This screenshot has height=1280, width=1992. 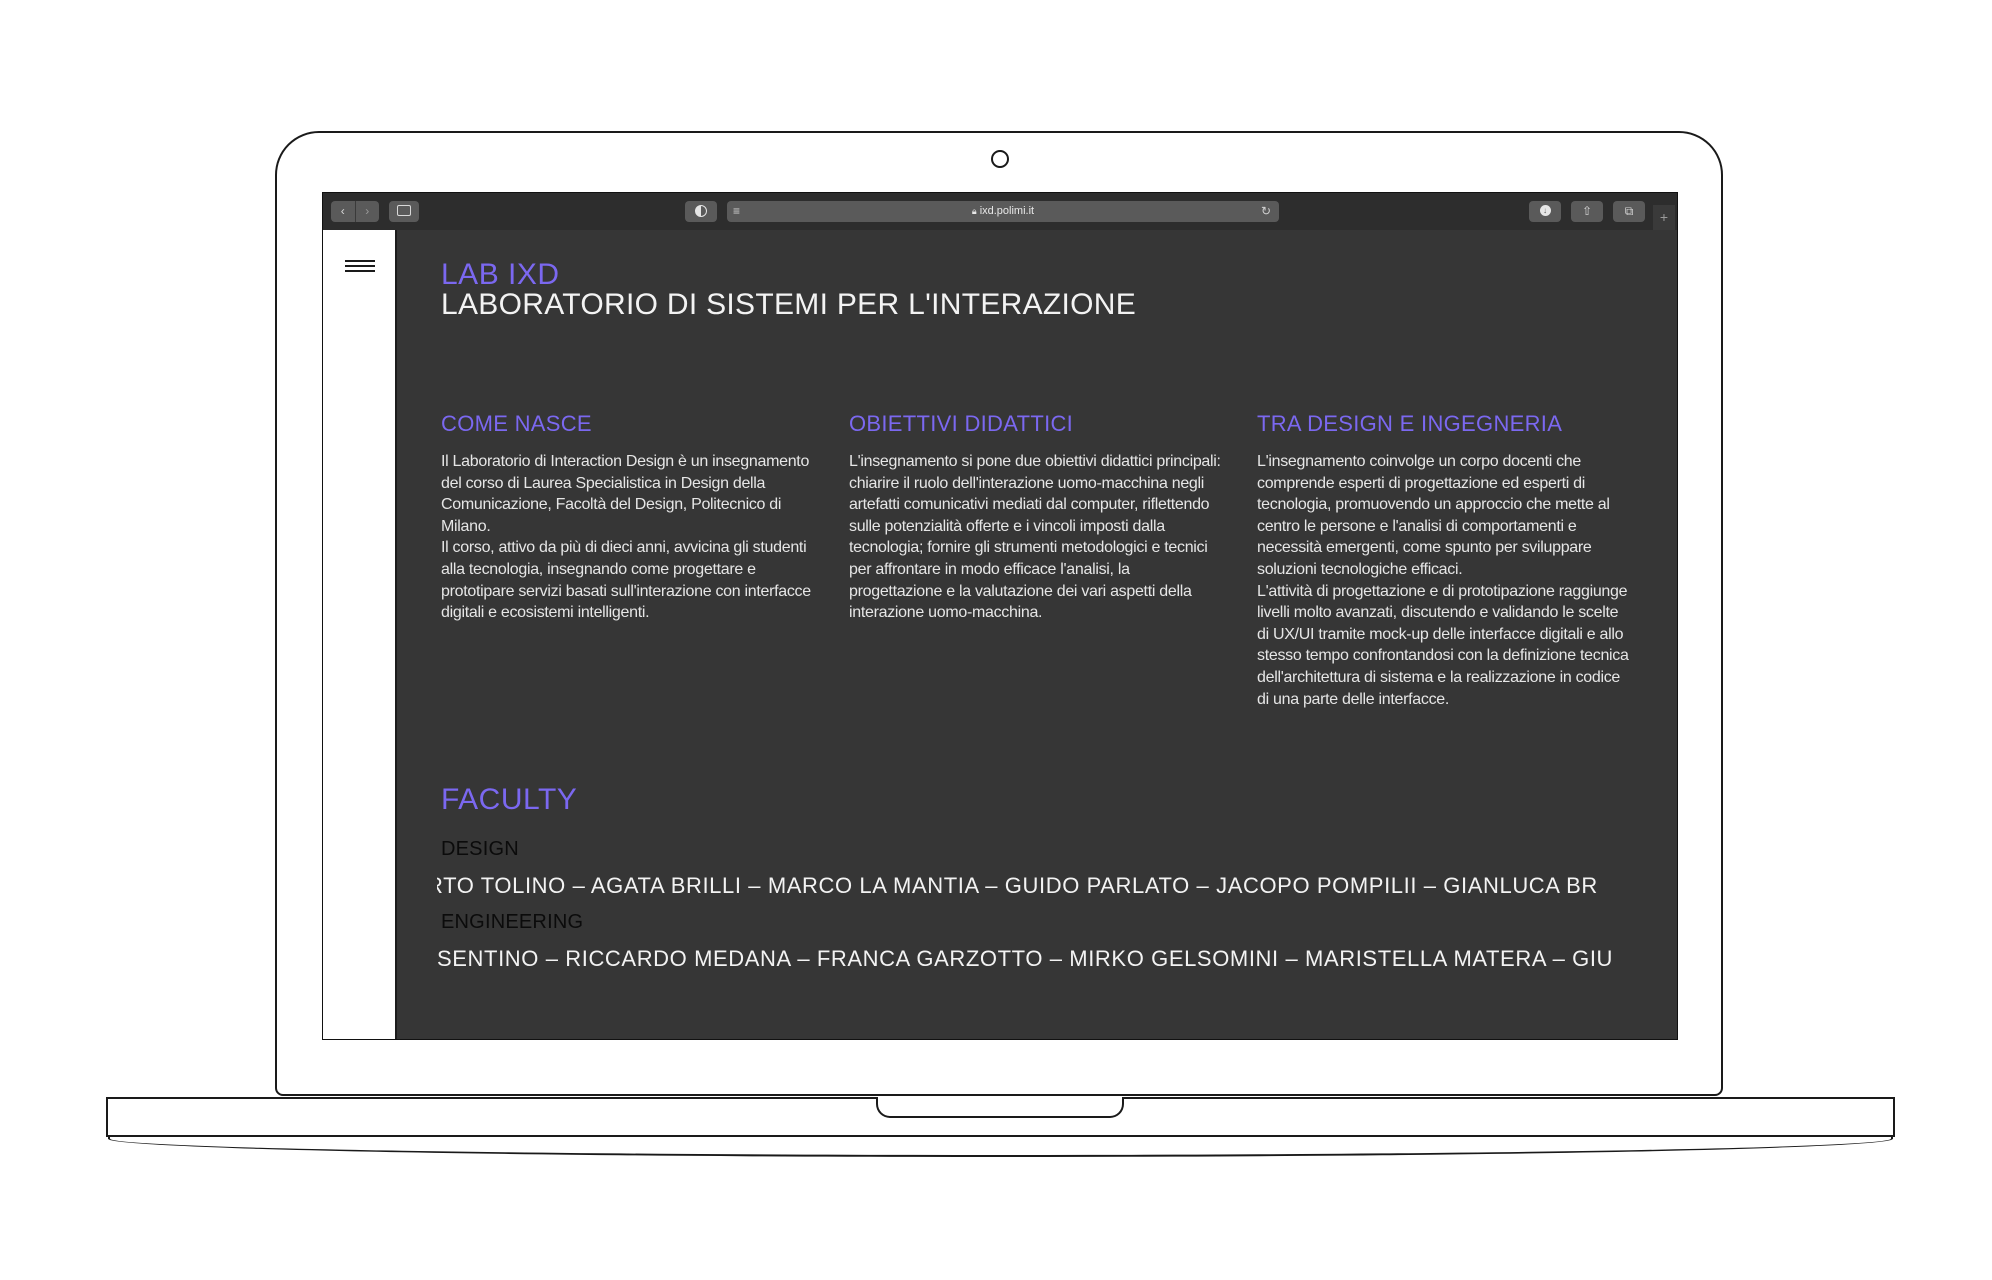 I want to click on page-kicker: LAB IXD, so click(x=500, y=274).